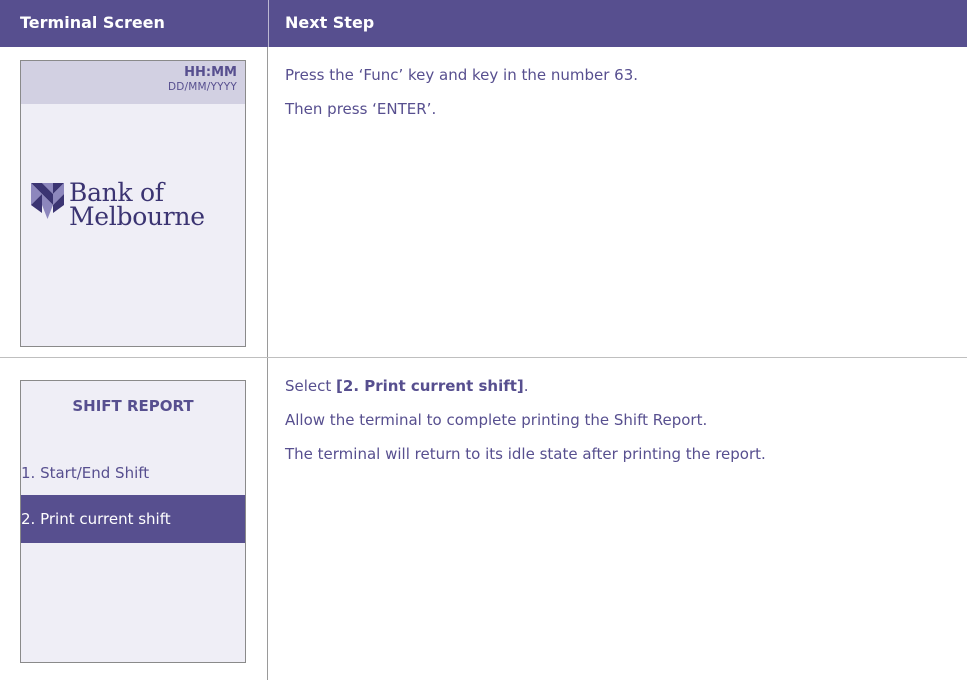 The height and width of the screenshot is (680, 967). Describe the element at coordinates (483, 357) in the screenshot. I see `row-divider` at that location.